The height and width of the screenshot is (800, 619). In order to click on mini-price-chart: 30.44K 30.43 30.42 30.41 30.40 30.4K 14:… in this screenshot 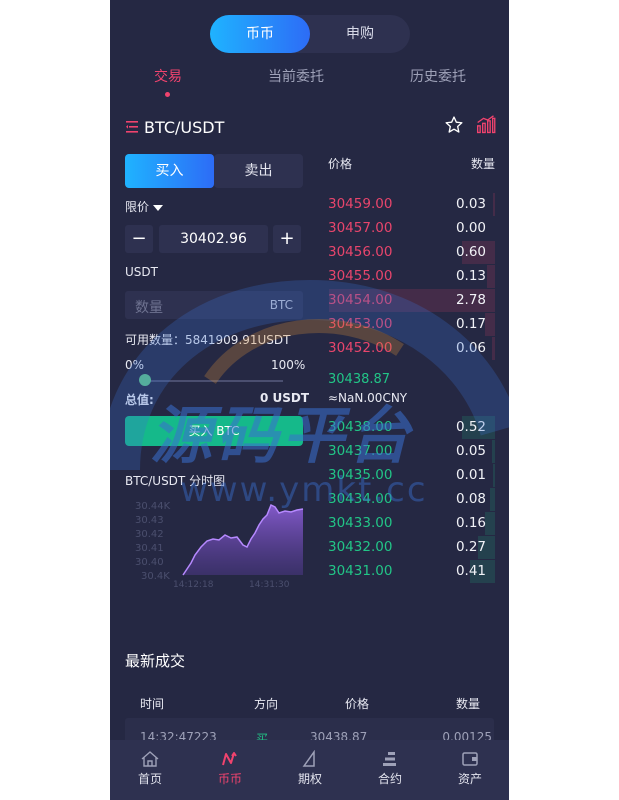, I will do `click(219, 545)`.